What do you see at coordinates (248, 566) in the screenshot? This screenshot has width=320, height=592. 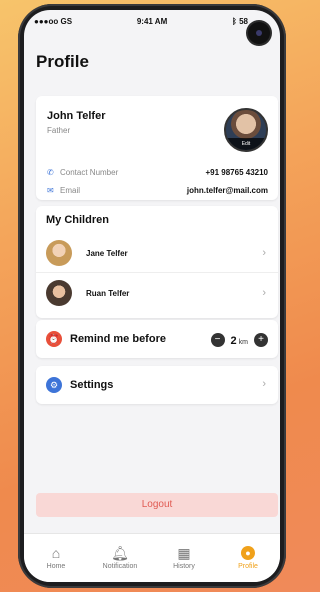 I see `tab-label: Profile` at bounding box center [248, 566].